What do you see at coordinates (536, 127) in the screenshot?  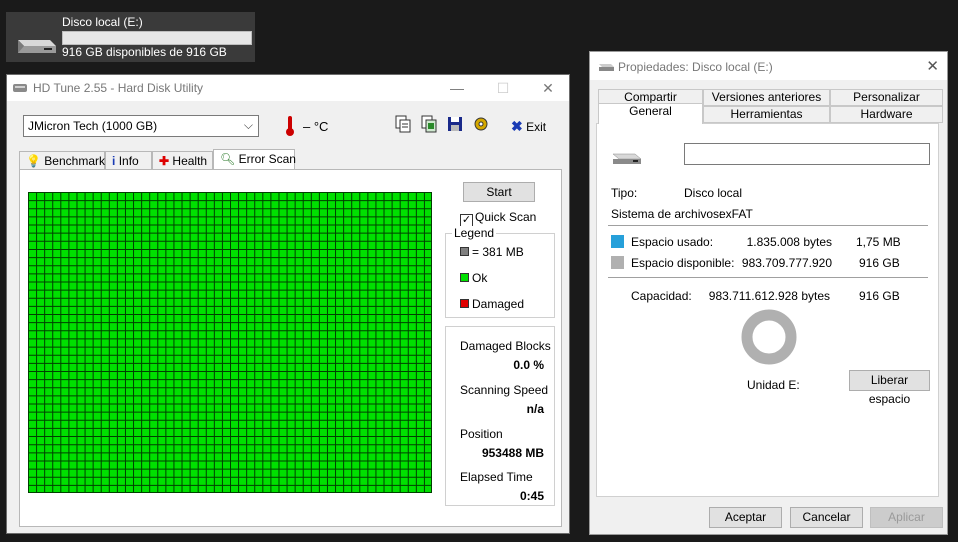 I see `exit-label: Exit` at bounding box center [536, 127].